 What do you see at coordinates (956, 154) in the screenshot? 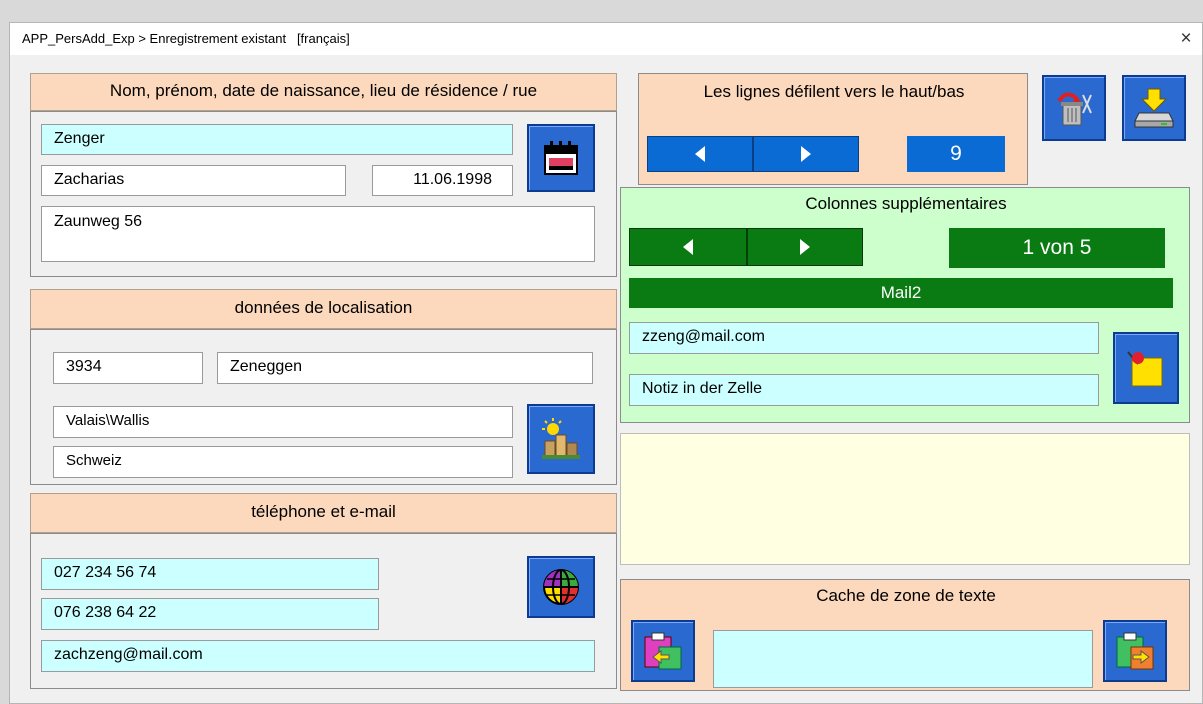
I see `row-counter: 9` at bounding box center [956, 154].